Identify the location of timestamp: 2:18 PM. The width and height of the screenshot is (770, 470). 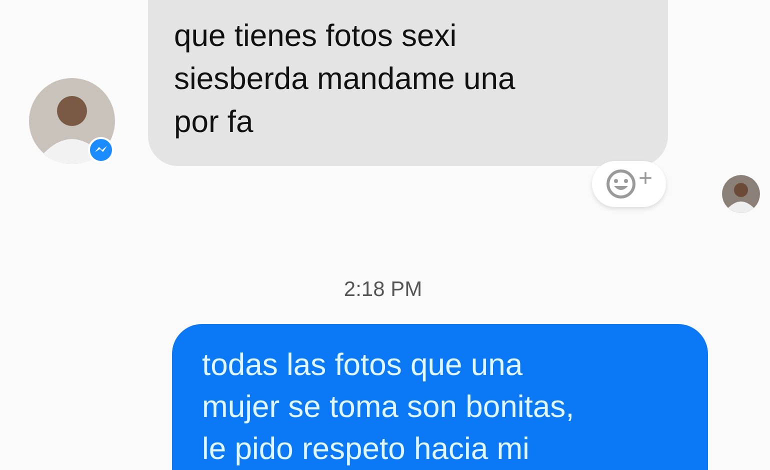
(383, 290).